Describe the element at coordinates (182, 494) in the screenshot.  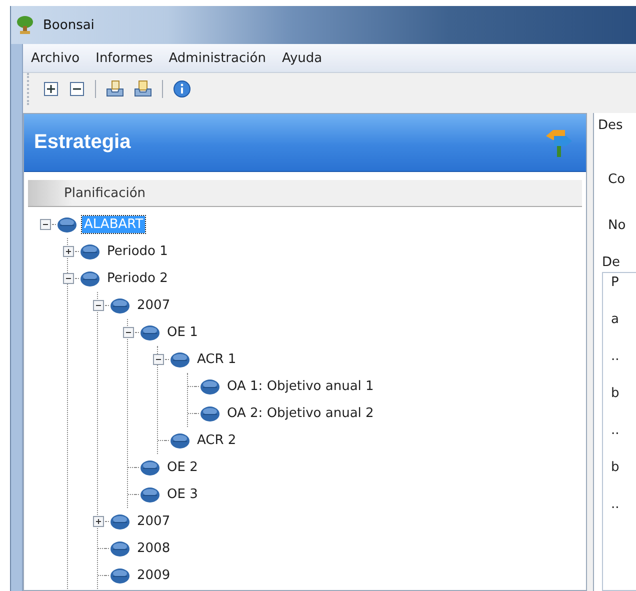
I see `tree-item: OE 3` at that location.